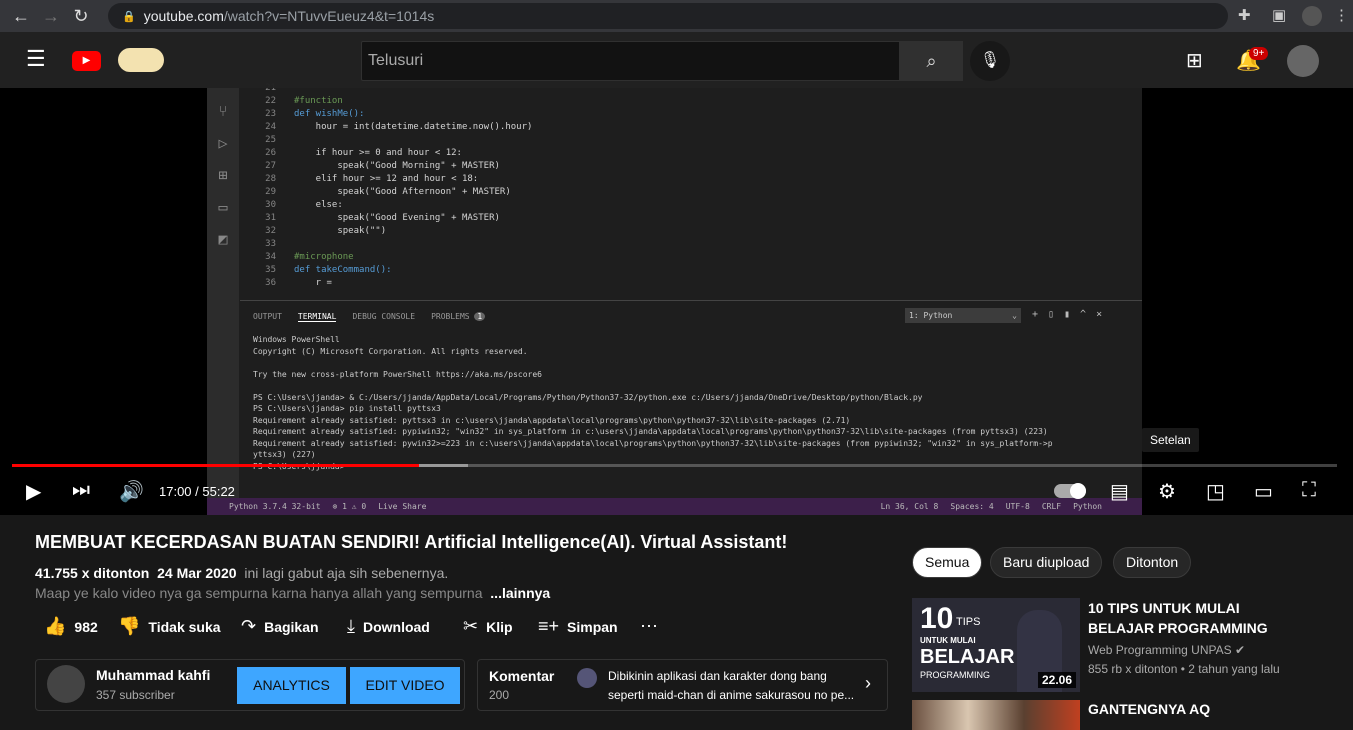 The height and width of the screenshot is (730, 1353). Describe the element at coordinates (868, 683) in the screenshot. I see `chevron-right-icon: ›` at that location.